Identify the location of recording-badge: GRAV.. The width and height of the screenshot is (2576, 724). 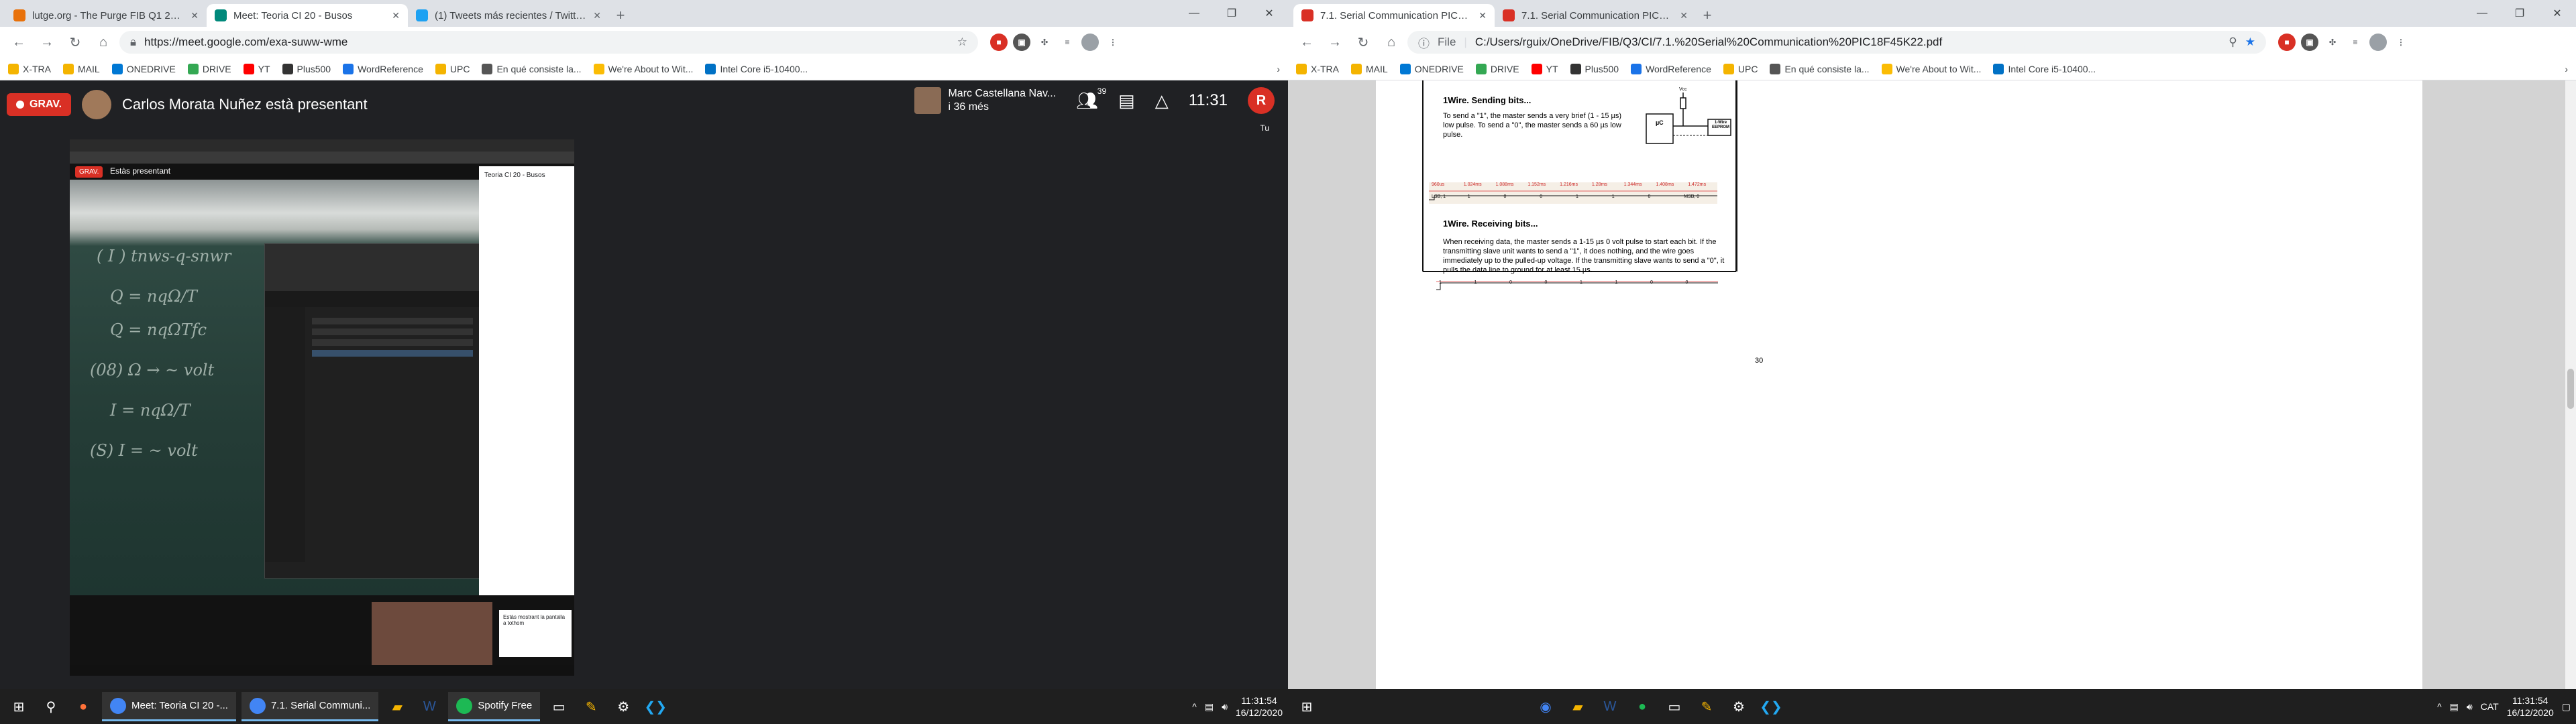
(39, 104).